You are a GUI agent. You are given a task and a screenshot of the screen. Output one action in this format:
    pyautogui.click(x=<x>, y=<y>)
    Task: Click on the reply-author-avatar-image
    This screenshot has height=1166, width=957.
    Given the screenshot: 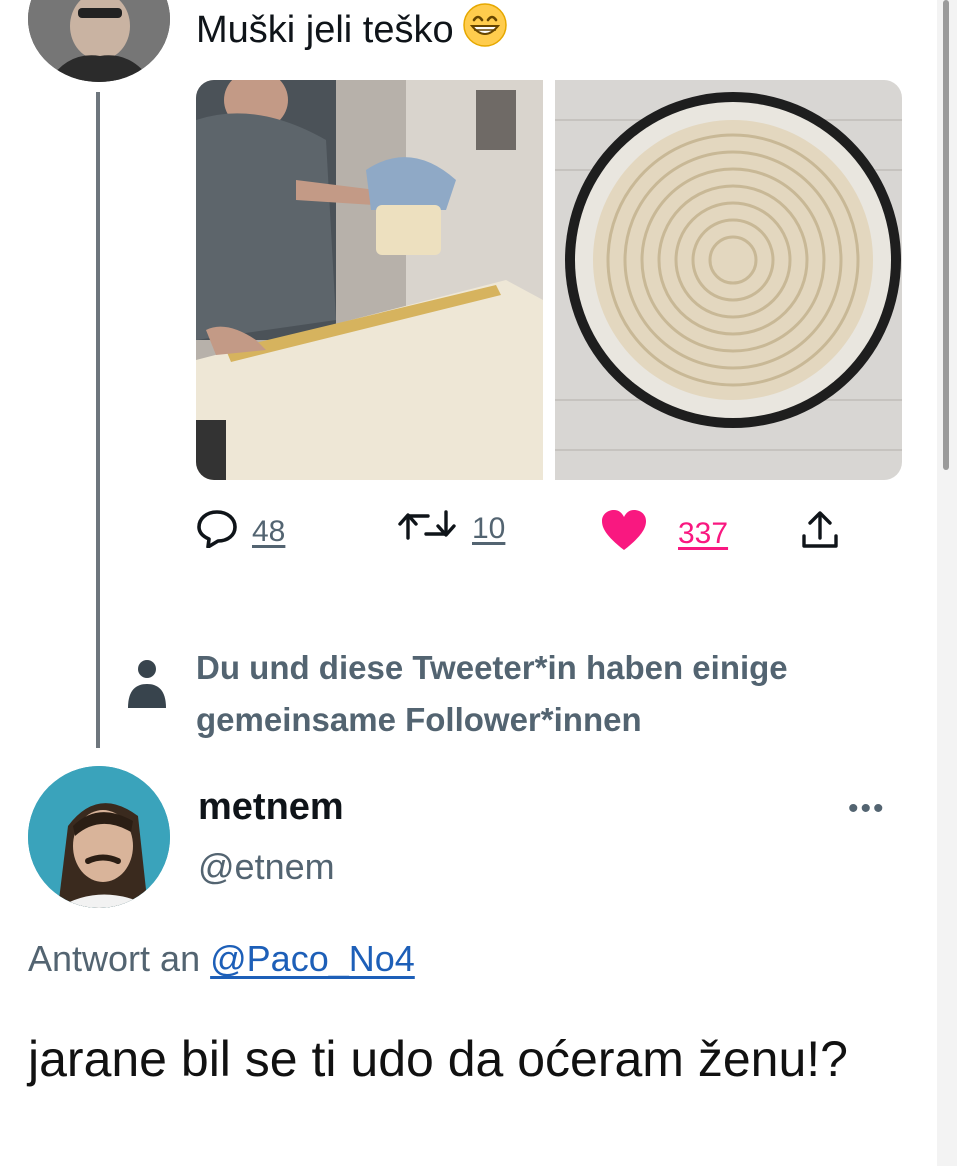 What is the action you would take?
    pyautogui.click(x=99, y=837)
    